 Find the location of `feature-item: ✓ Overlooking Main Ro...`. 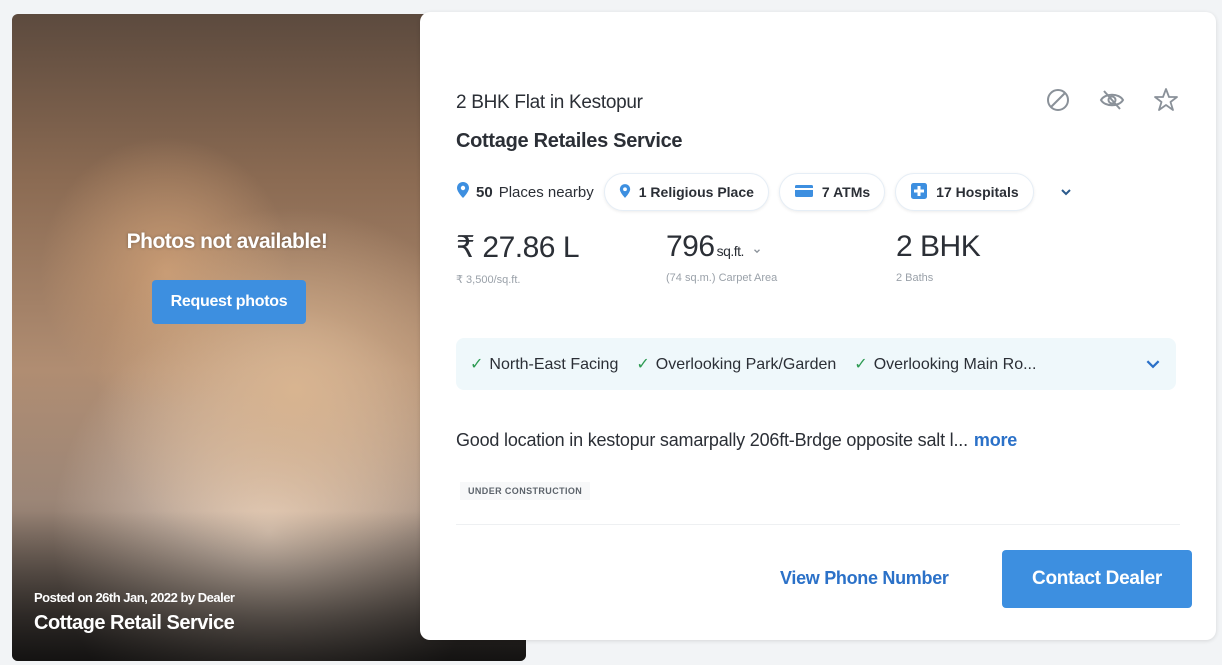

feature-item: ✓ Overlooking Main Ro... is located at coordinates (945, 364).